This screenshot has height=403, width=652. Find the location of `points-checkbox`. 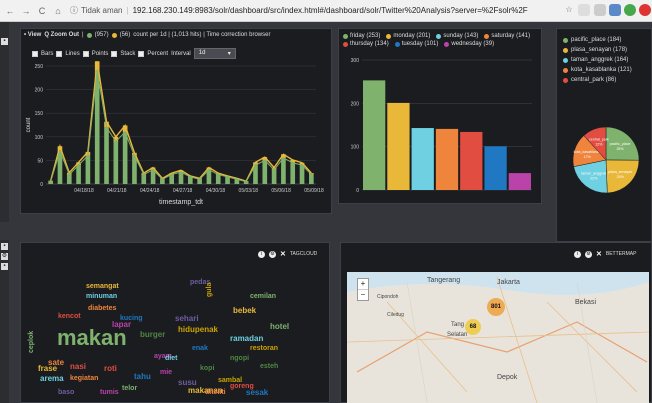

points-checkbox is located at coordinates (85, 53).